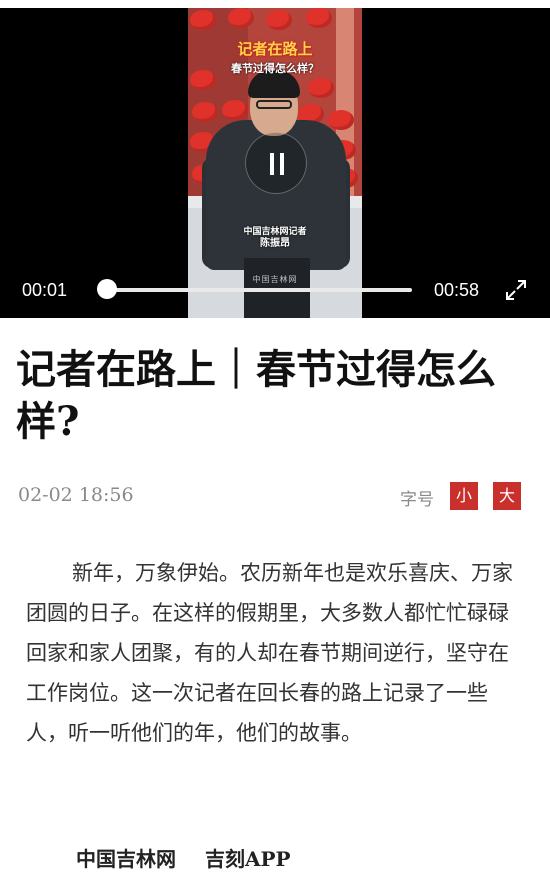  I want to click on font-size-label: 字号, so click(417, 500).